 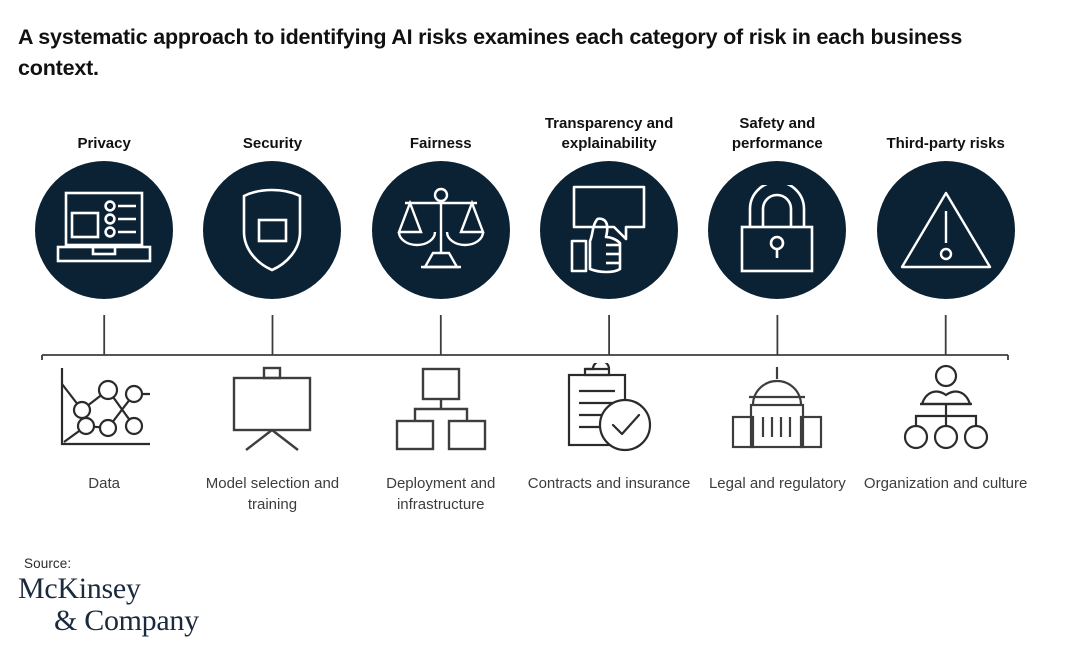 What do you see at coordinates (525, 341) in the screenshot?
I see `connector-bracket` at bounding box center [525, 341].